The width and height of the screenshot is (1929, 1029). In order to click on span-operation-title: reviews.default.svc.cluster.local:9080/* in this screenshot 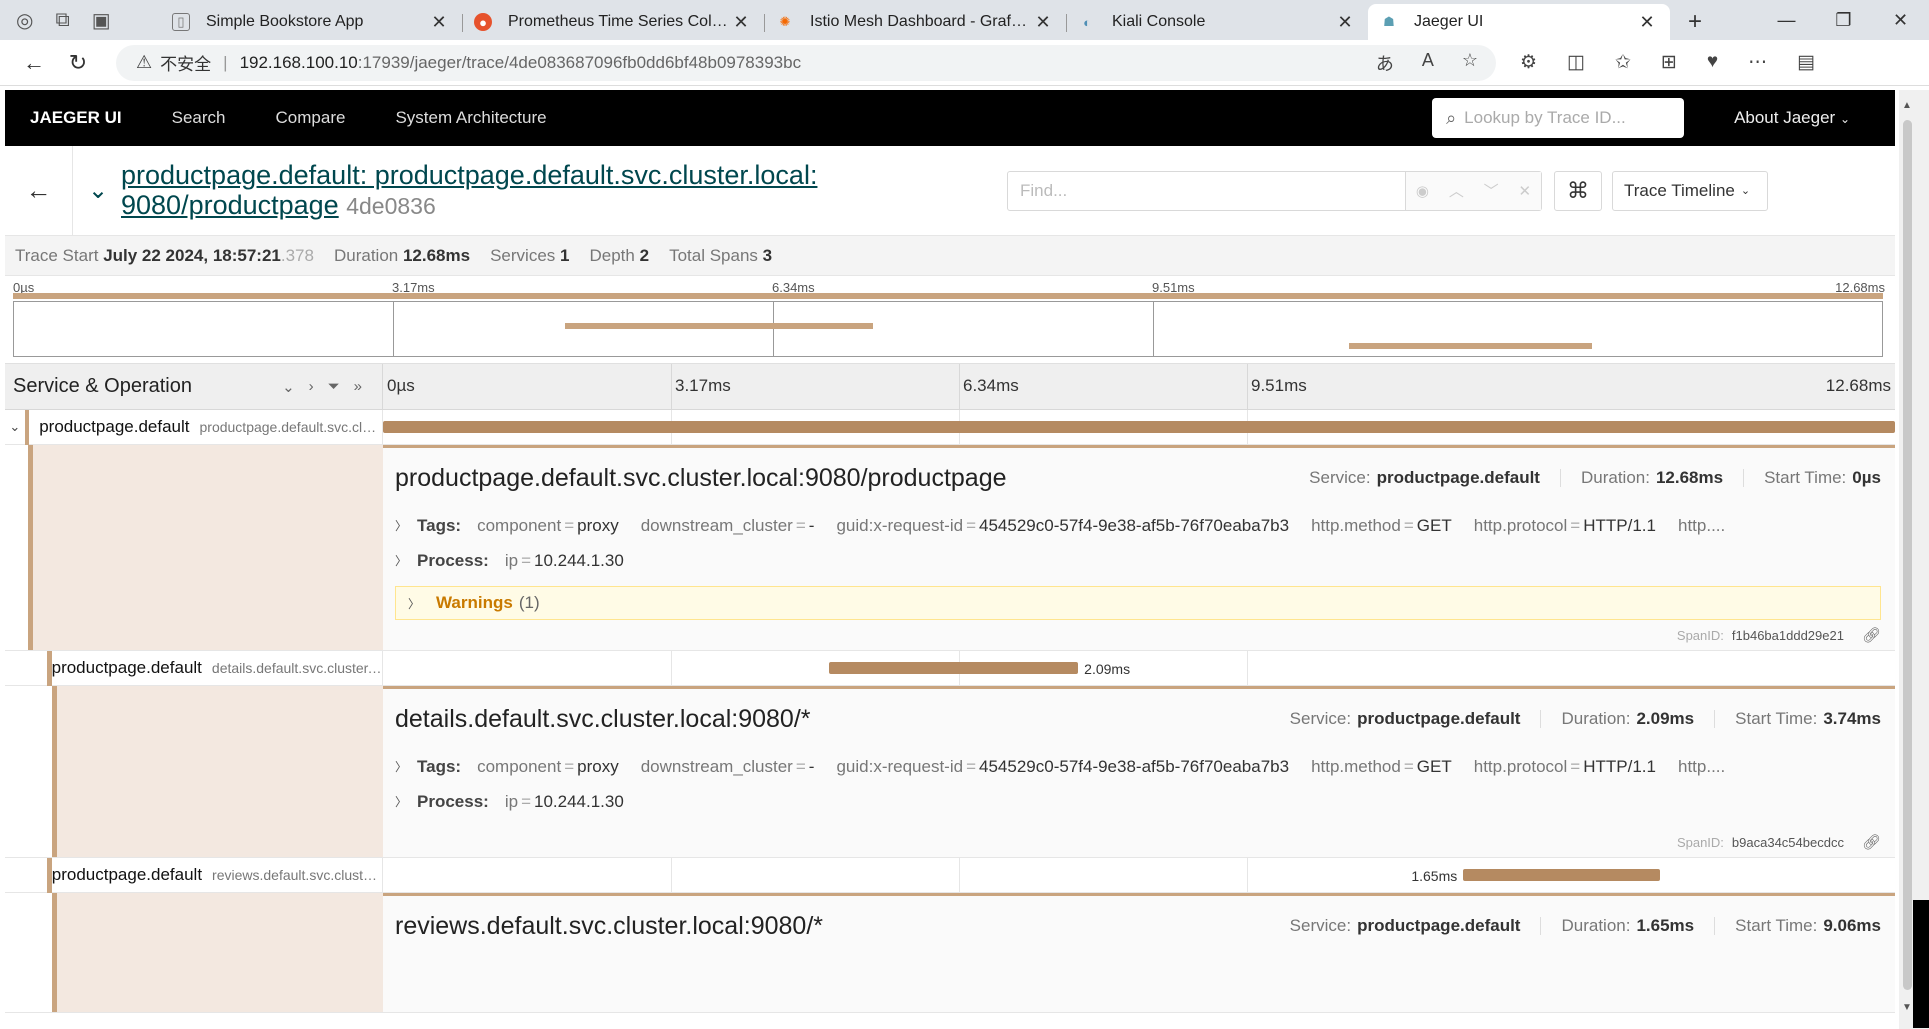, I will do `click(609, 925)`.